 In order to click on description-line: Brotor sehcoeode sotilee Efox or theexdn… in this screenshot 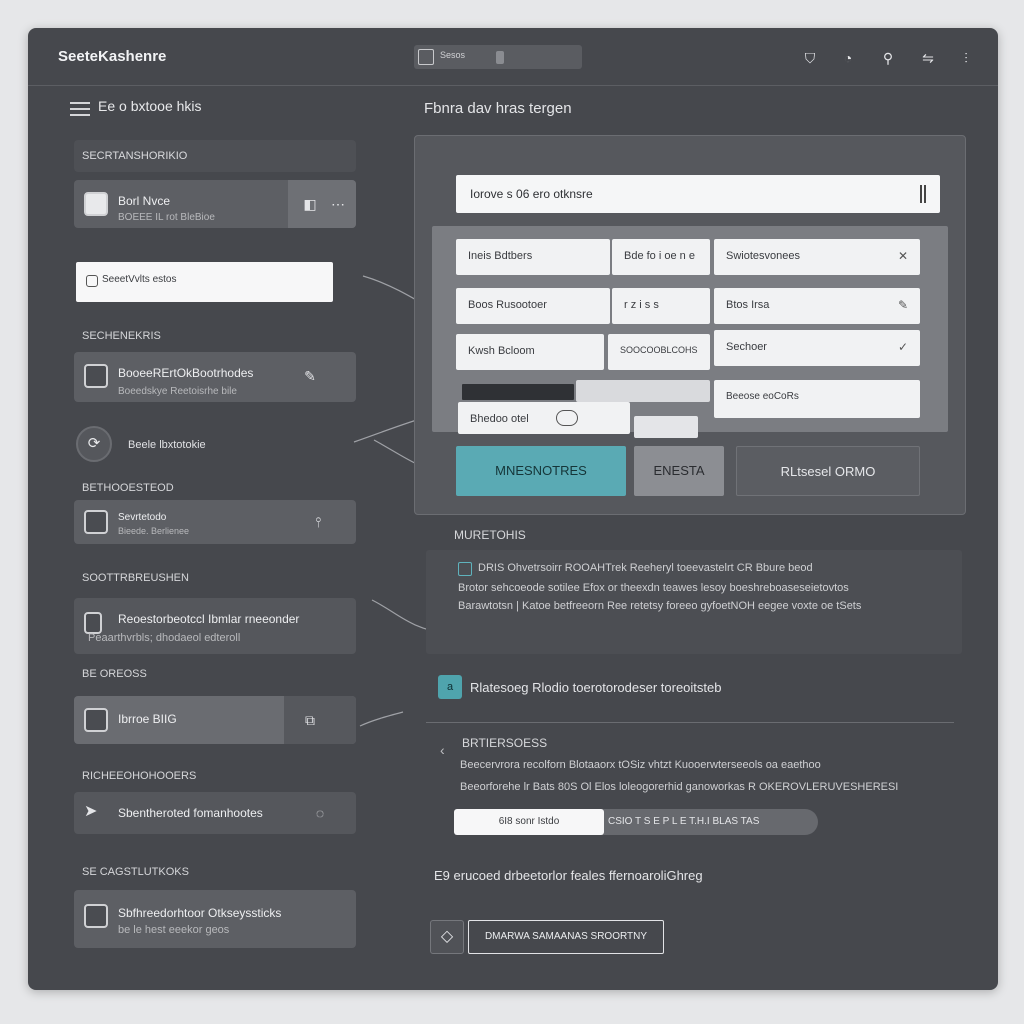, I will do `click(653, 588)`.